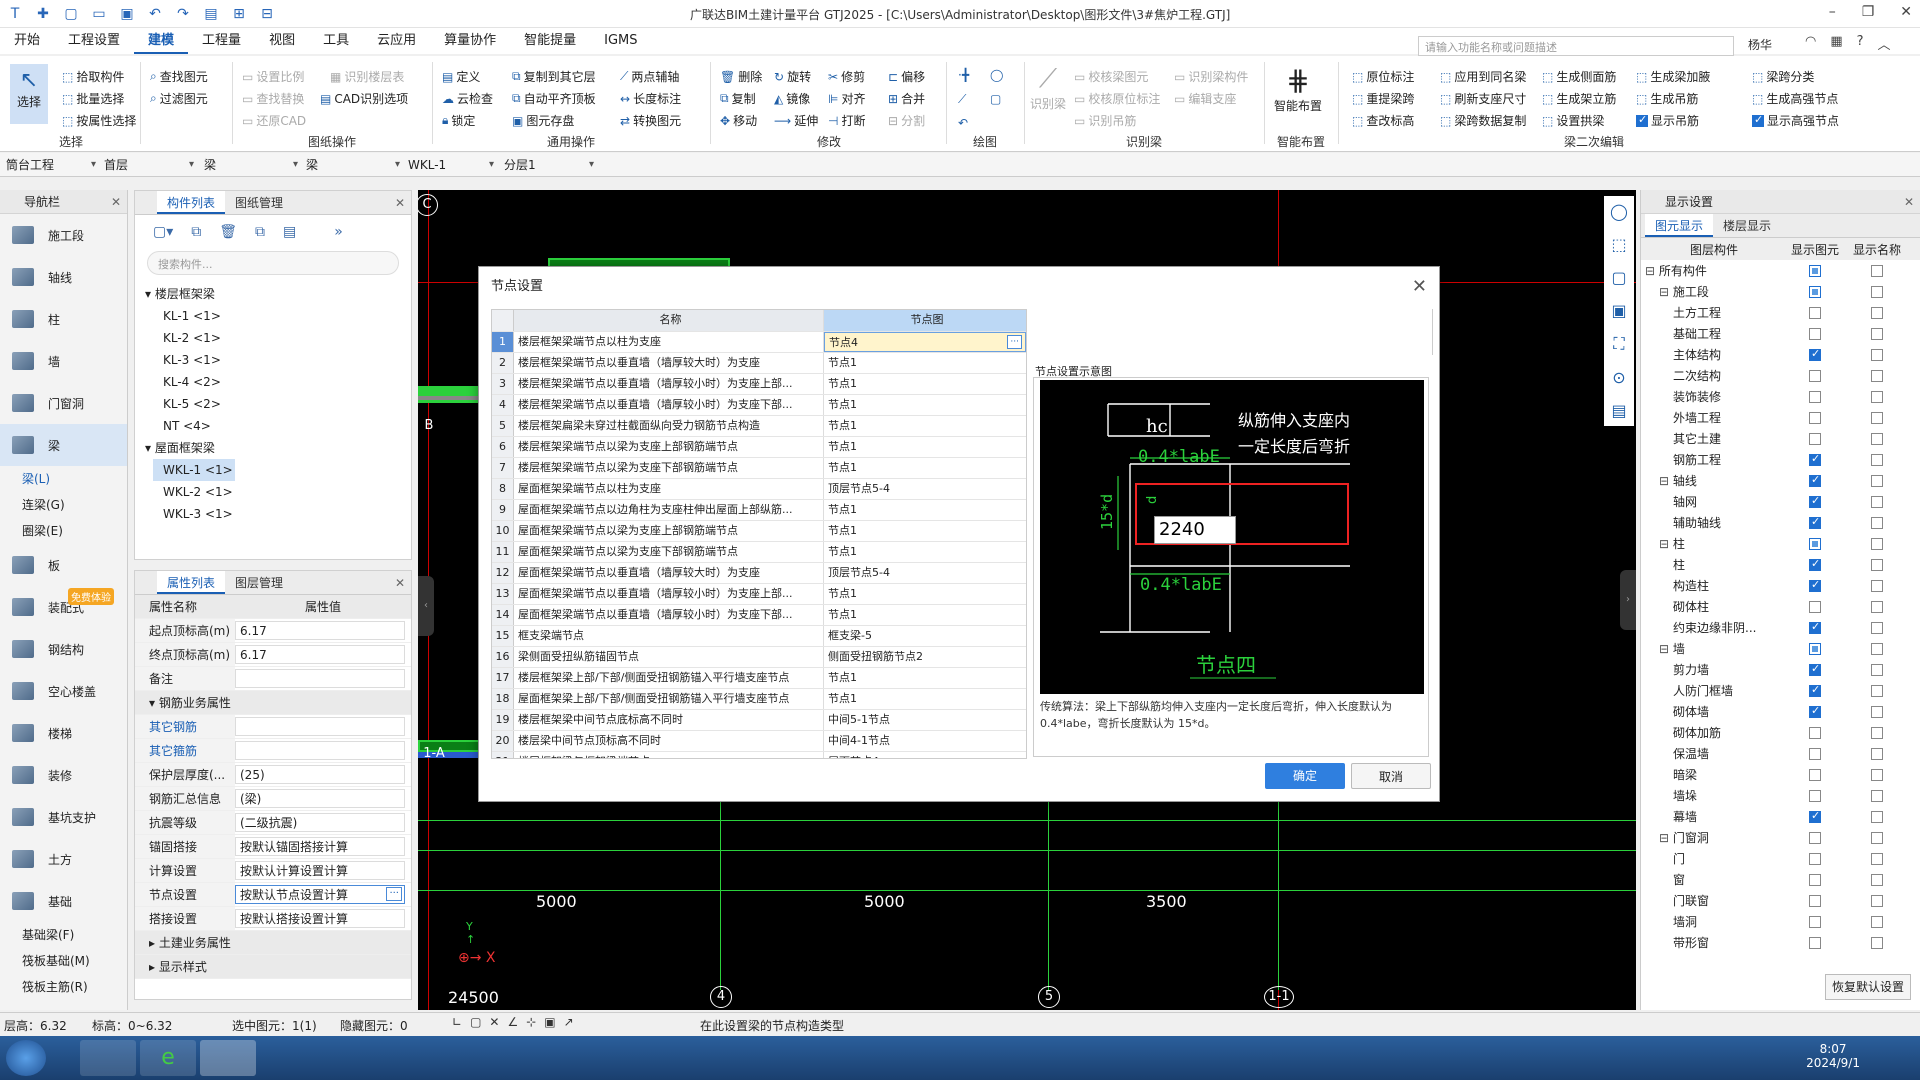 This screenshot has width=1920, height=1080. What do you see at coordinates (1383, 76) in the screenshot?
I see `original-annotation-button: ⬚ 原位标注` at bounding box center [1383, 76].